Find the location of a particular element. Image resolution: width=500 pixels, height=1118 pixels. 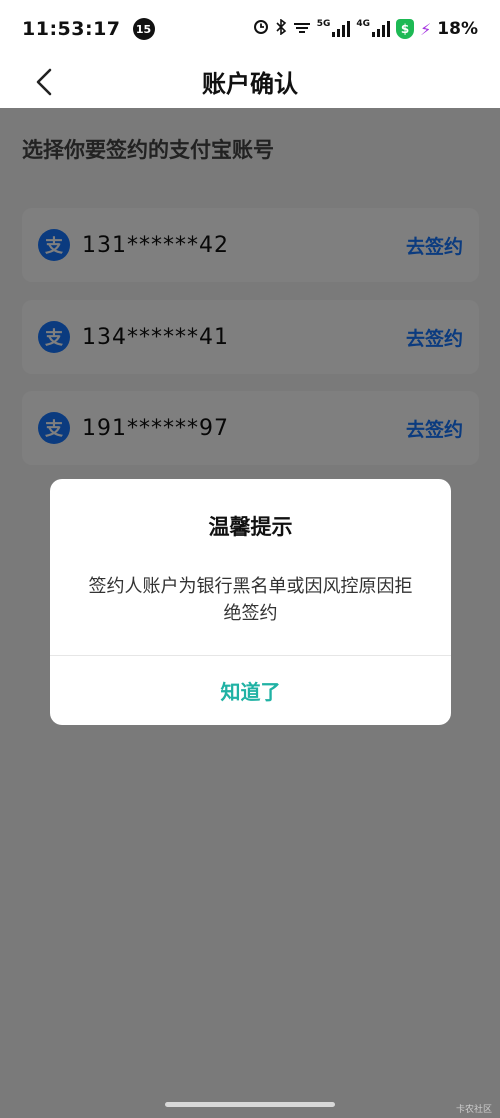

status-time: 11:53:17 is located at coordinates (71, 29).